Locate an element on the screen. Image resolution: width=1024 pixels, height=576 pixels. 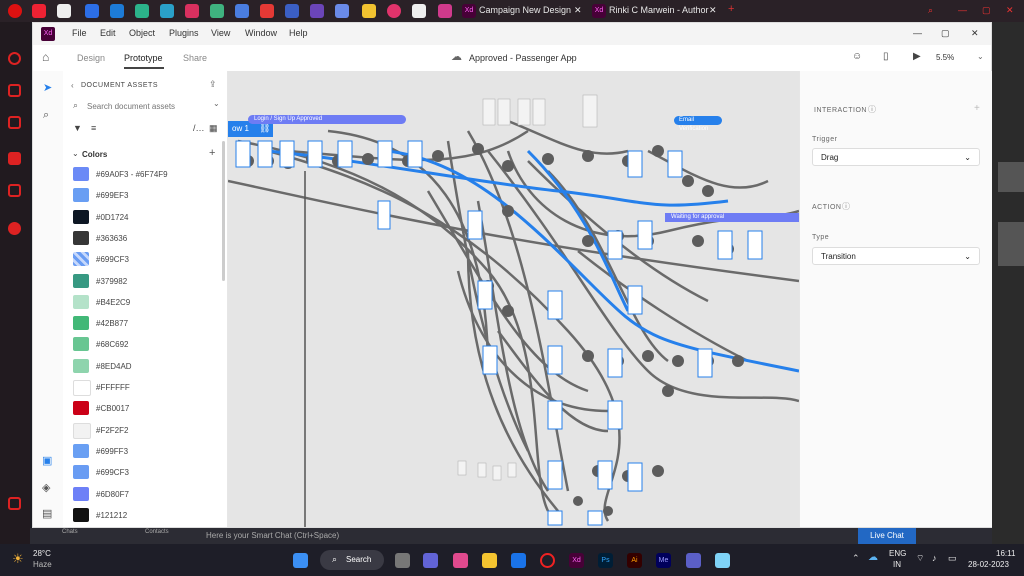
menu-file: File is located at coordinates (79, 33).